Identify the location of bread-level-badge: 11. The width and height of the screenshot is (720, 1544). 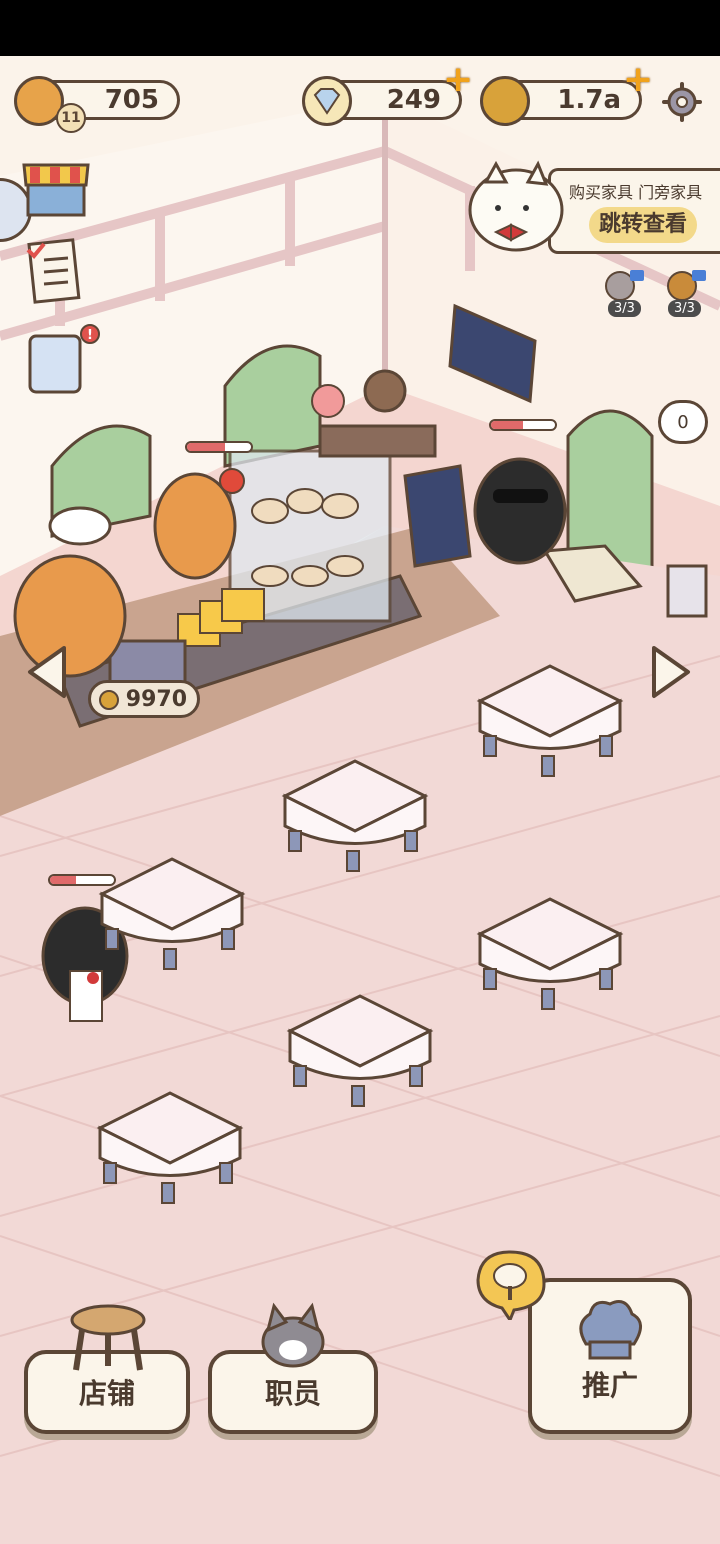
(71, 118).